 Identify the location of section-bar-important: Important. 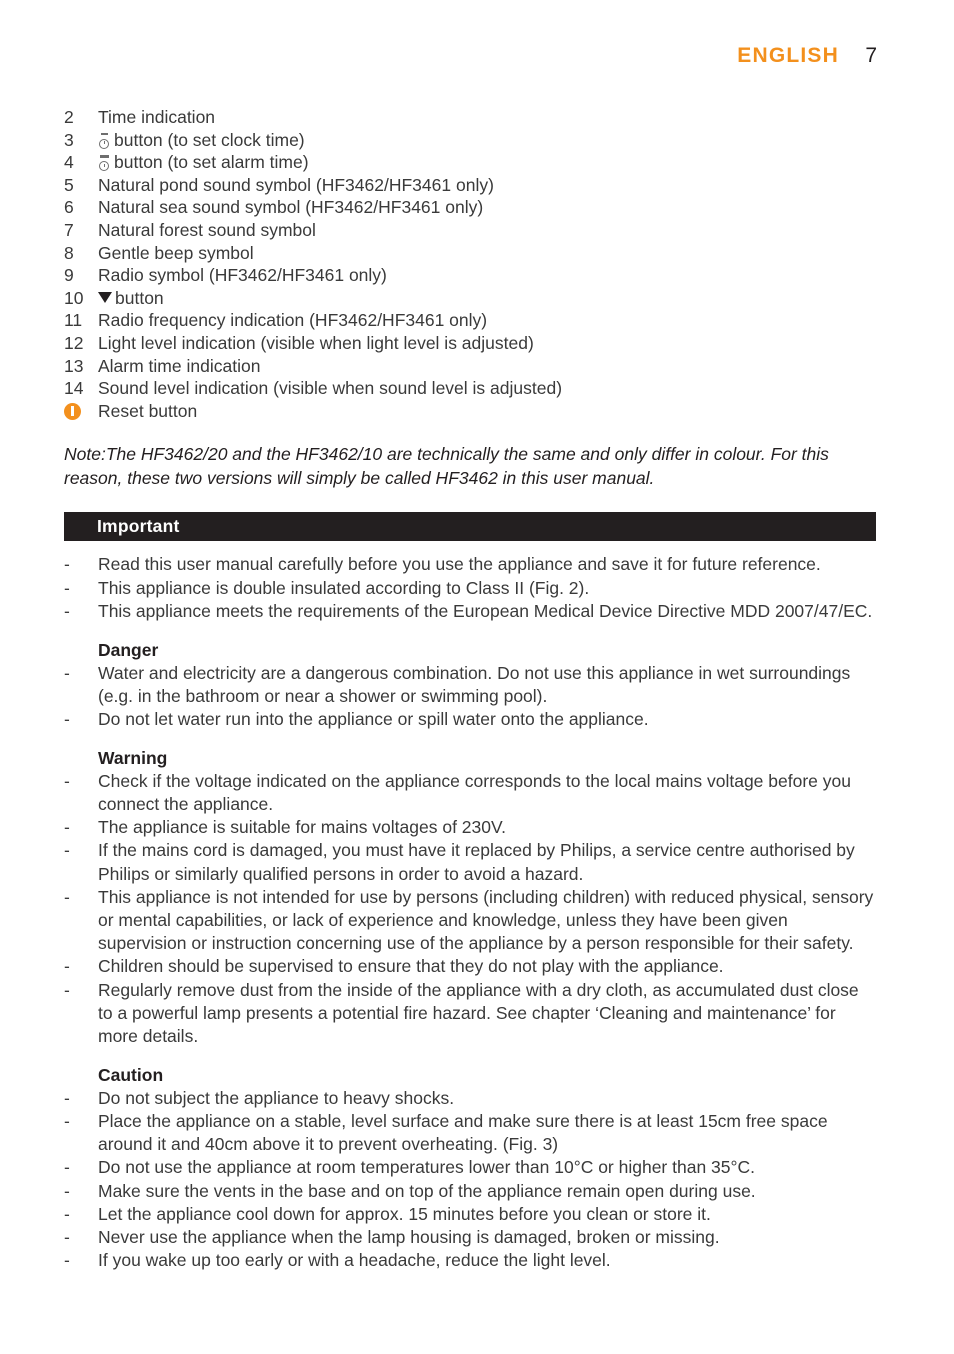
(470, 527).